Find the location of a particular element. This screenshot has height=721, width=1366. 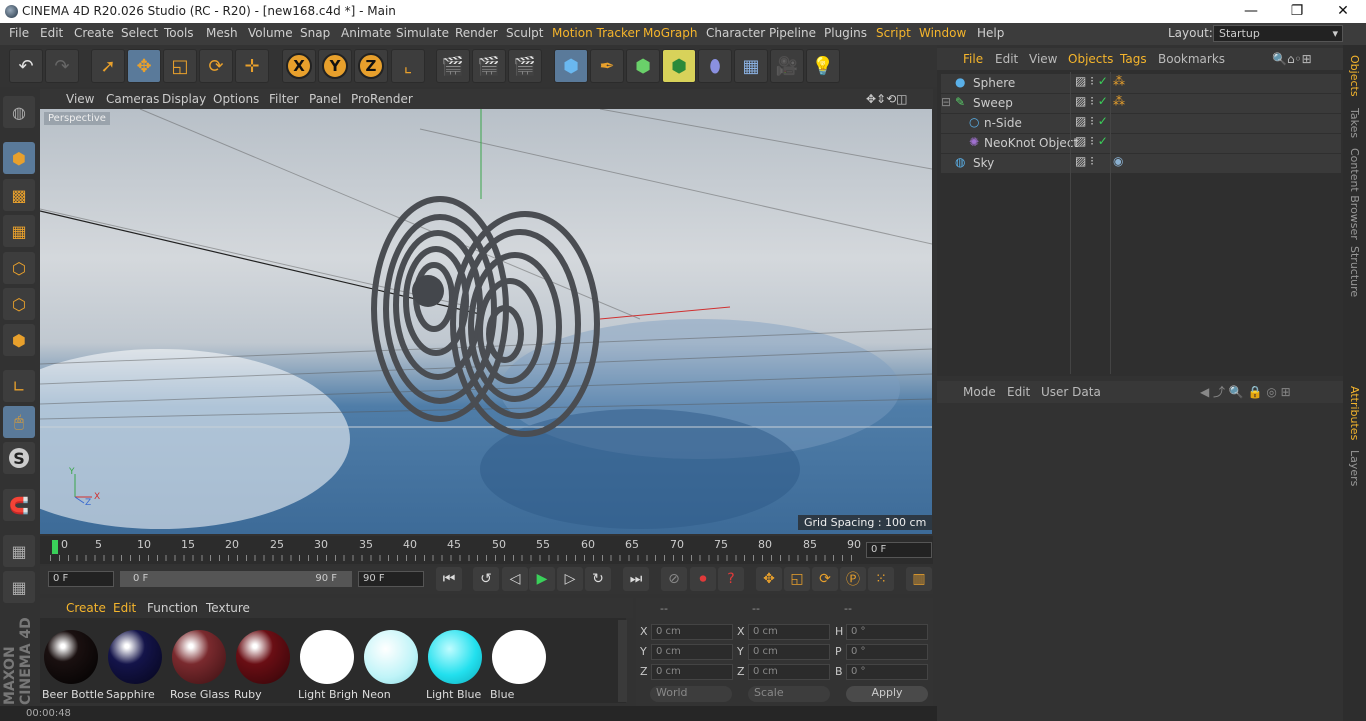

menu-snap: Snap is located at coordinates (315, 33).